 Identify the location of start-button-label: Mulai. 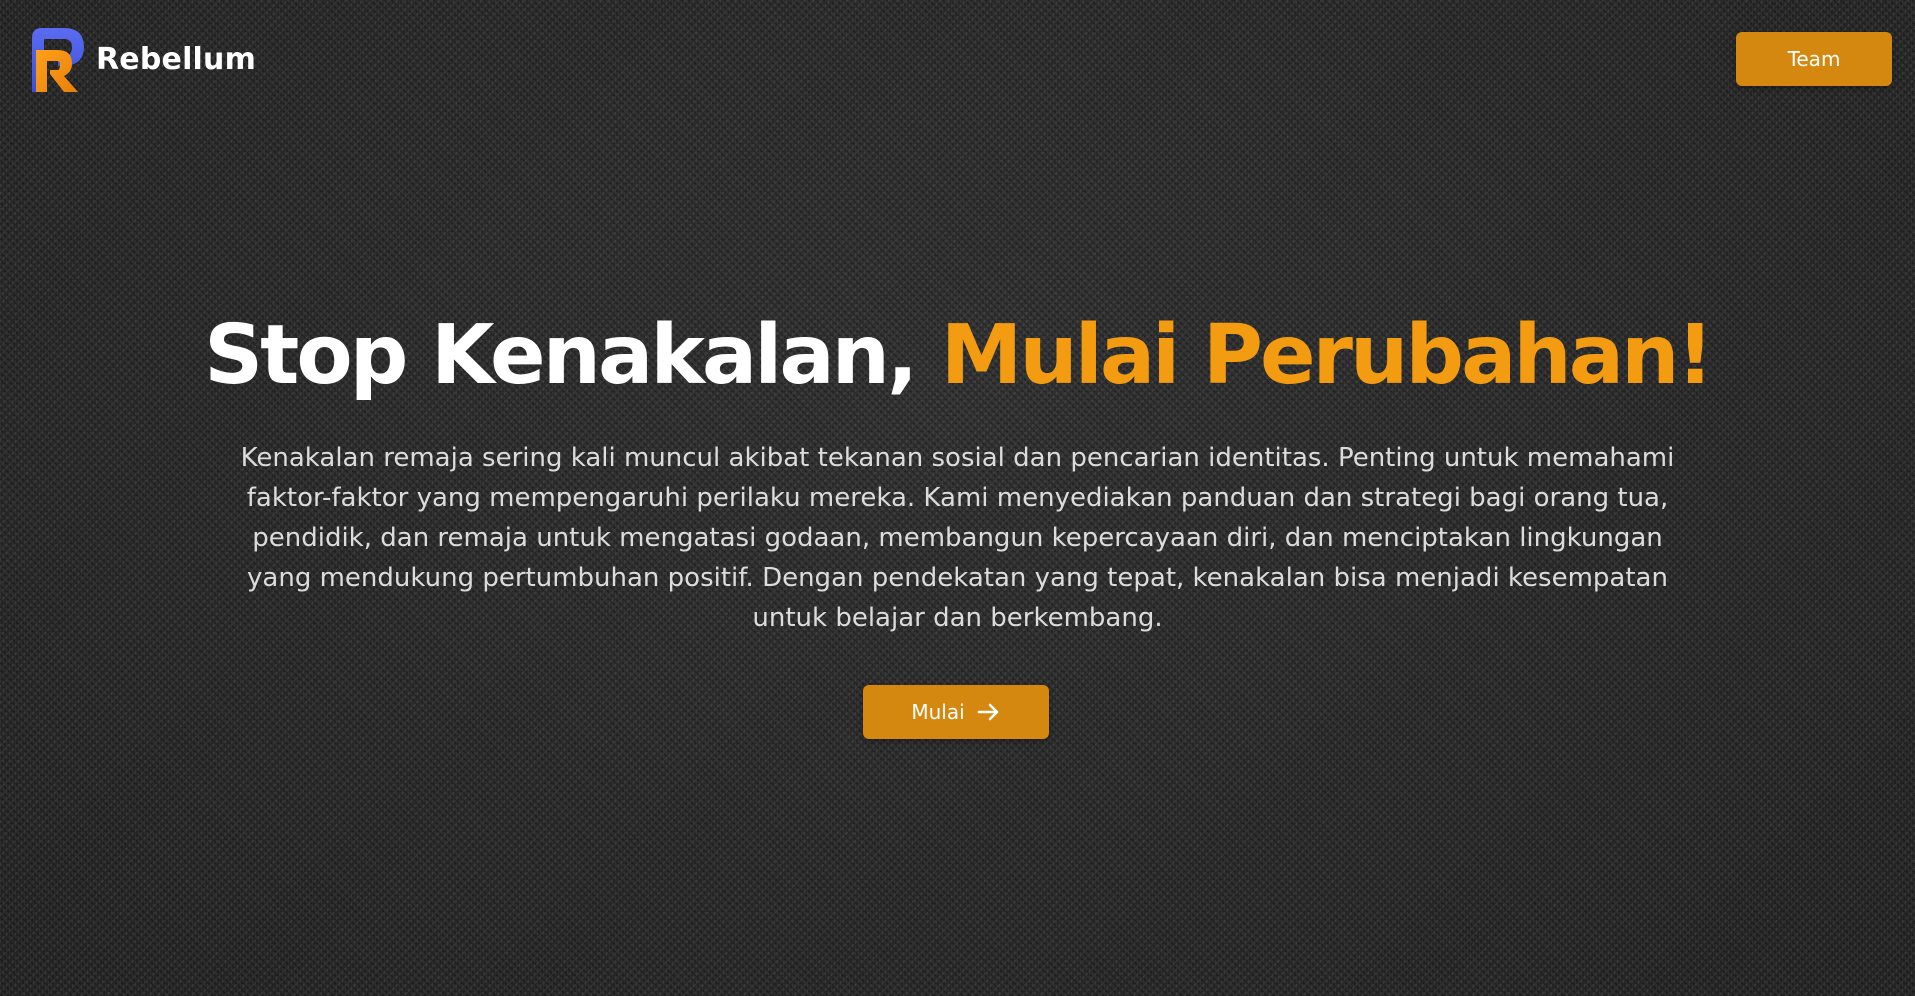
(938, 712).